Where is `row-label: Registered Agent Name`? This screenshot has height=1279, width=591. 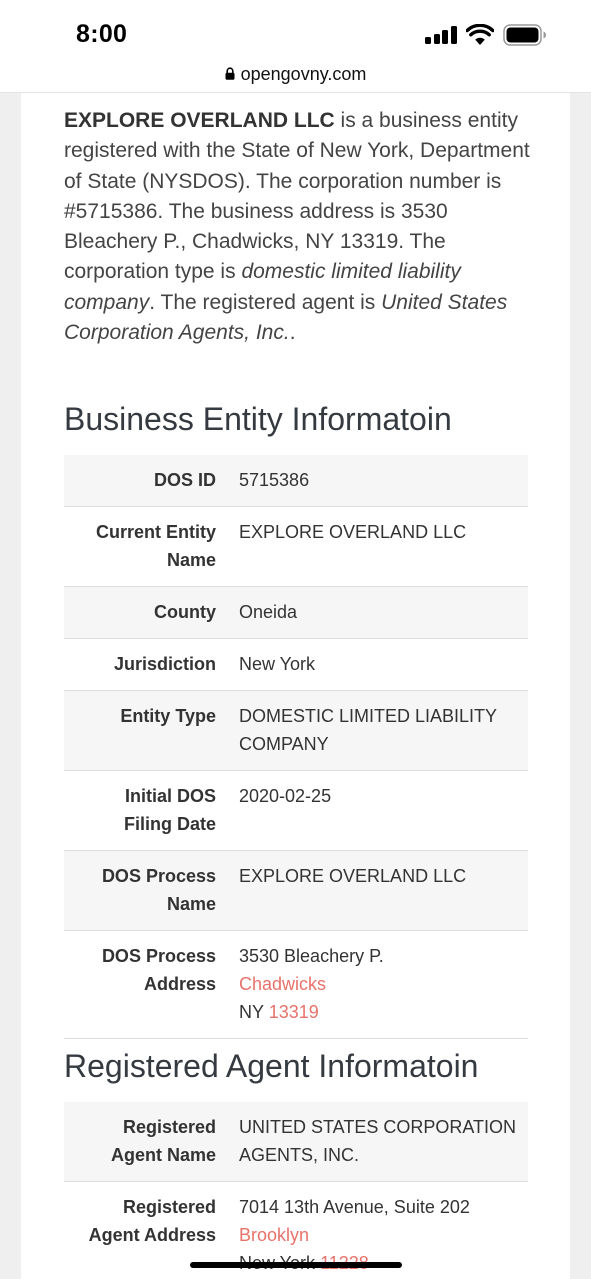
row-label: Registered Agent Name is located at coordinates (163, 1141).